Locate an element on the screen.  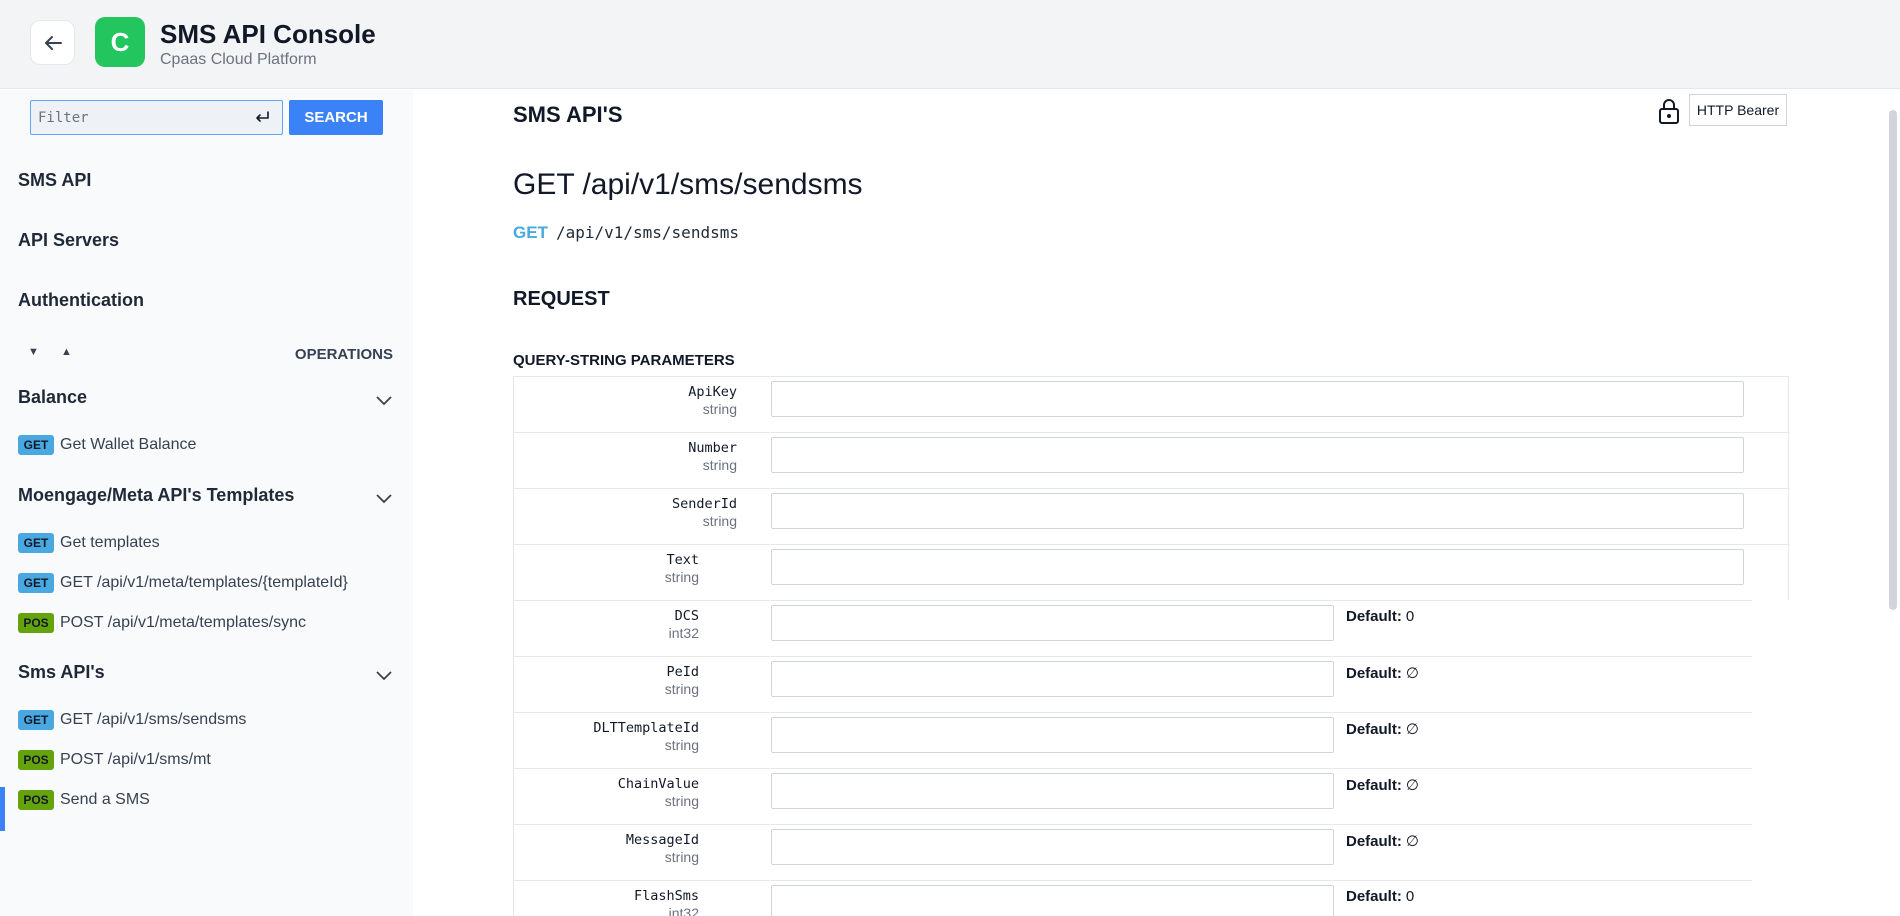
param-default: Default: 0 is located at coordinates (1380, 616).